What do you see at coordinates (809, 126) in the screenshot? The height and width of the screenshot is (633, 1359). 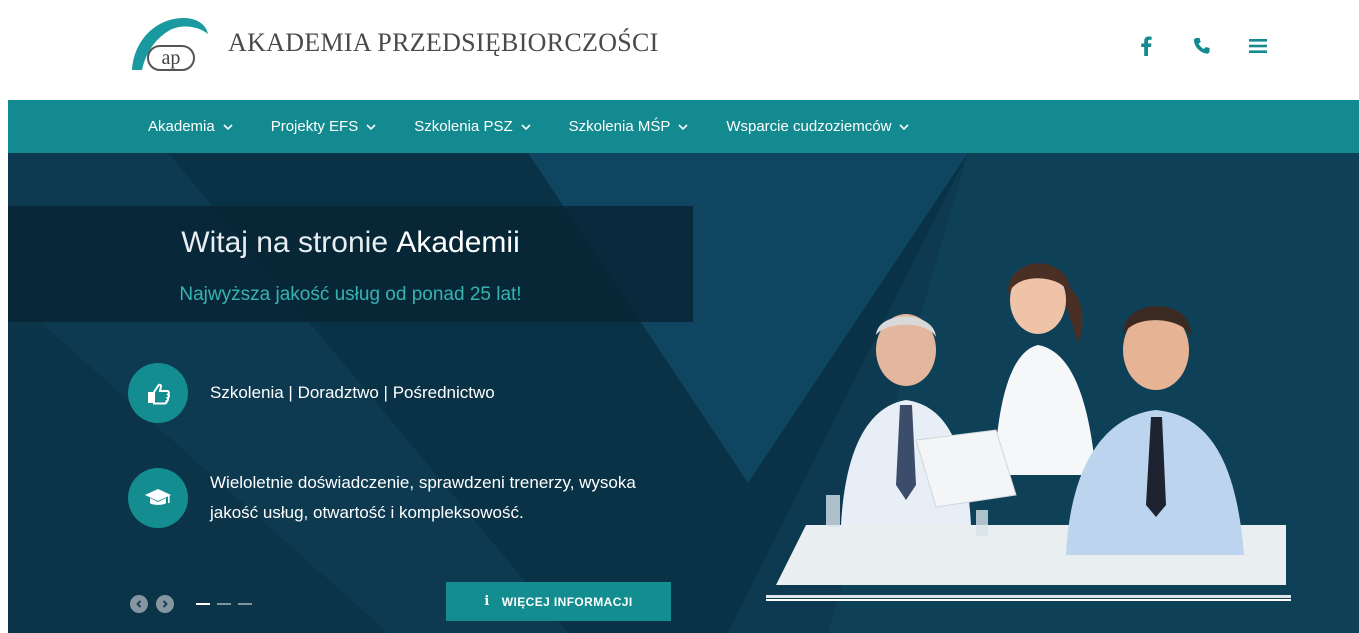 I see `nav-item-label: Wsparcie cudzoziemców` at bounding box center [809, 126].